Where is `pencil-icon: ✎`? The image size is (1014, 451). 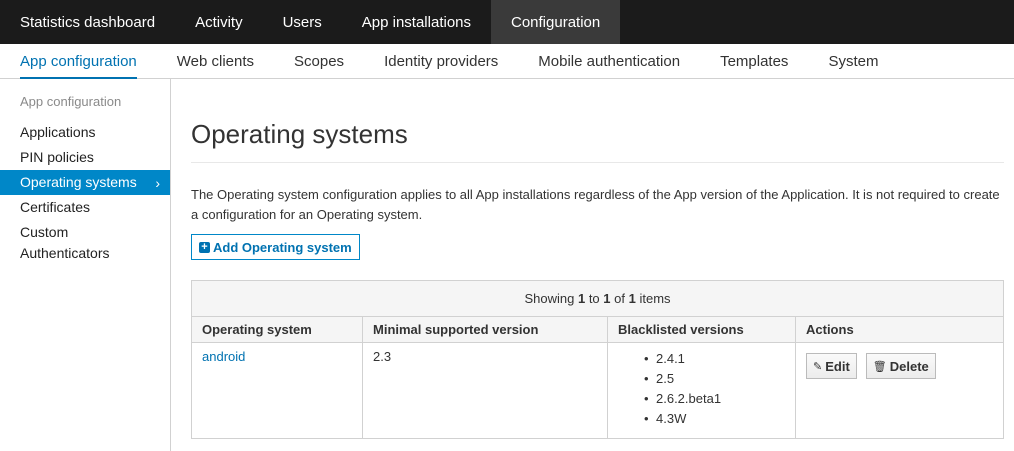
pencil-icon: ✎ is located at coordinates (818, 366).